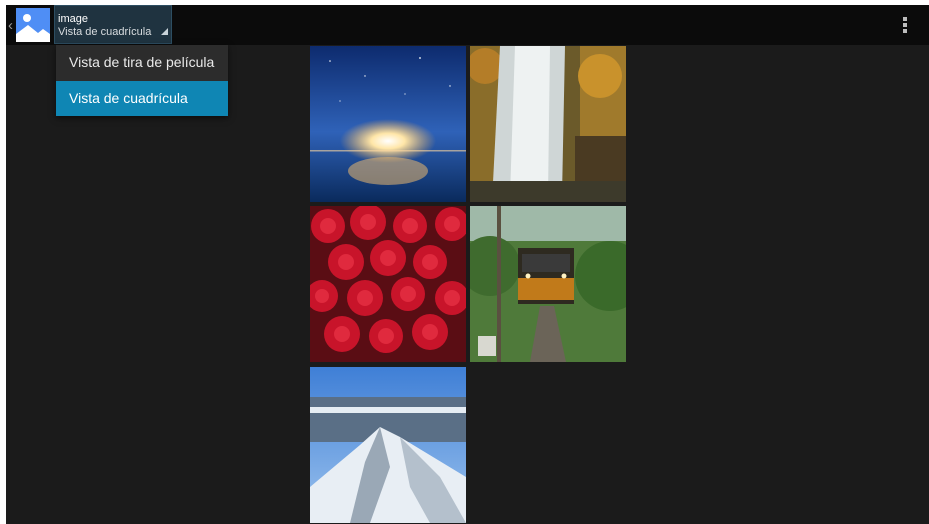 This screenshot has width=929, height=524. What do you see at coordinates (388, 445) in the screenshot?
I see `thumbnail-mountain` at bounding box center [388, 445].